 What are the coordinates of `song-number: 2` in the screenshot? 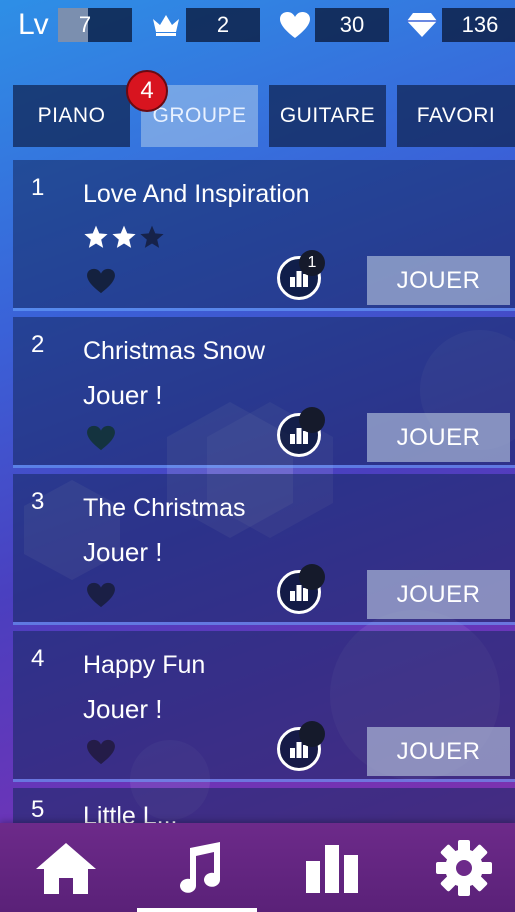 It's located at (38, 344).